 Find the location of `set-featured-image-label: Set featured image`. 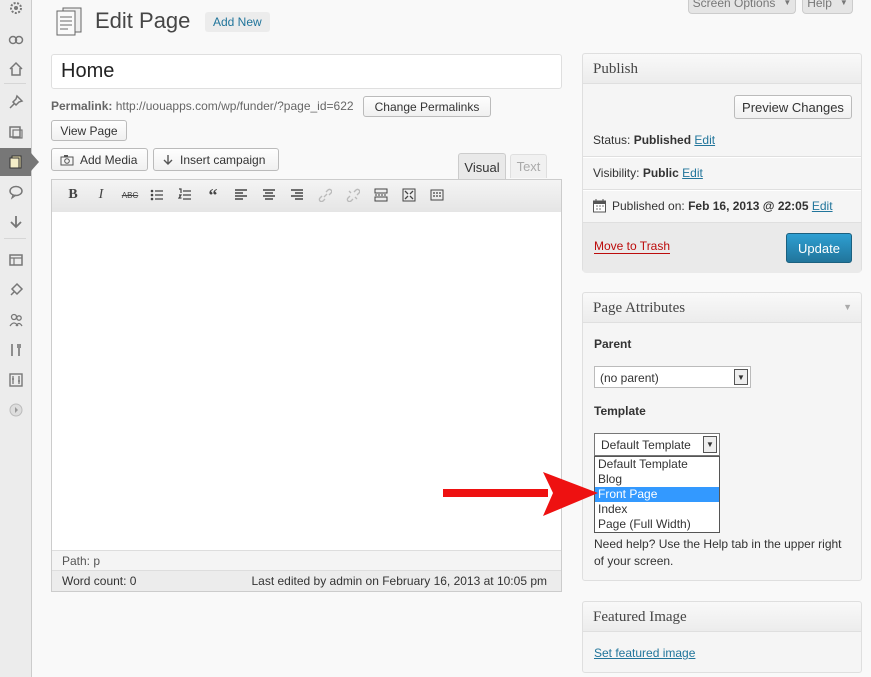

set-featured-image-label: Set featured image is located at coordinates (645, 653).